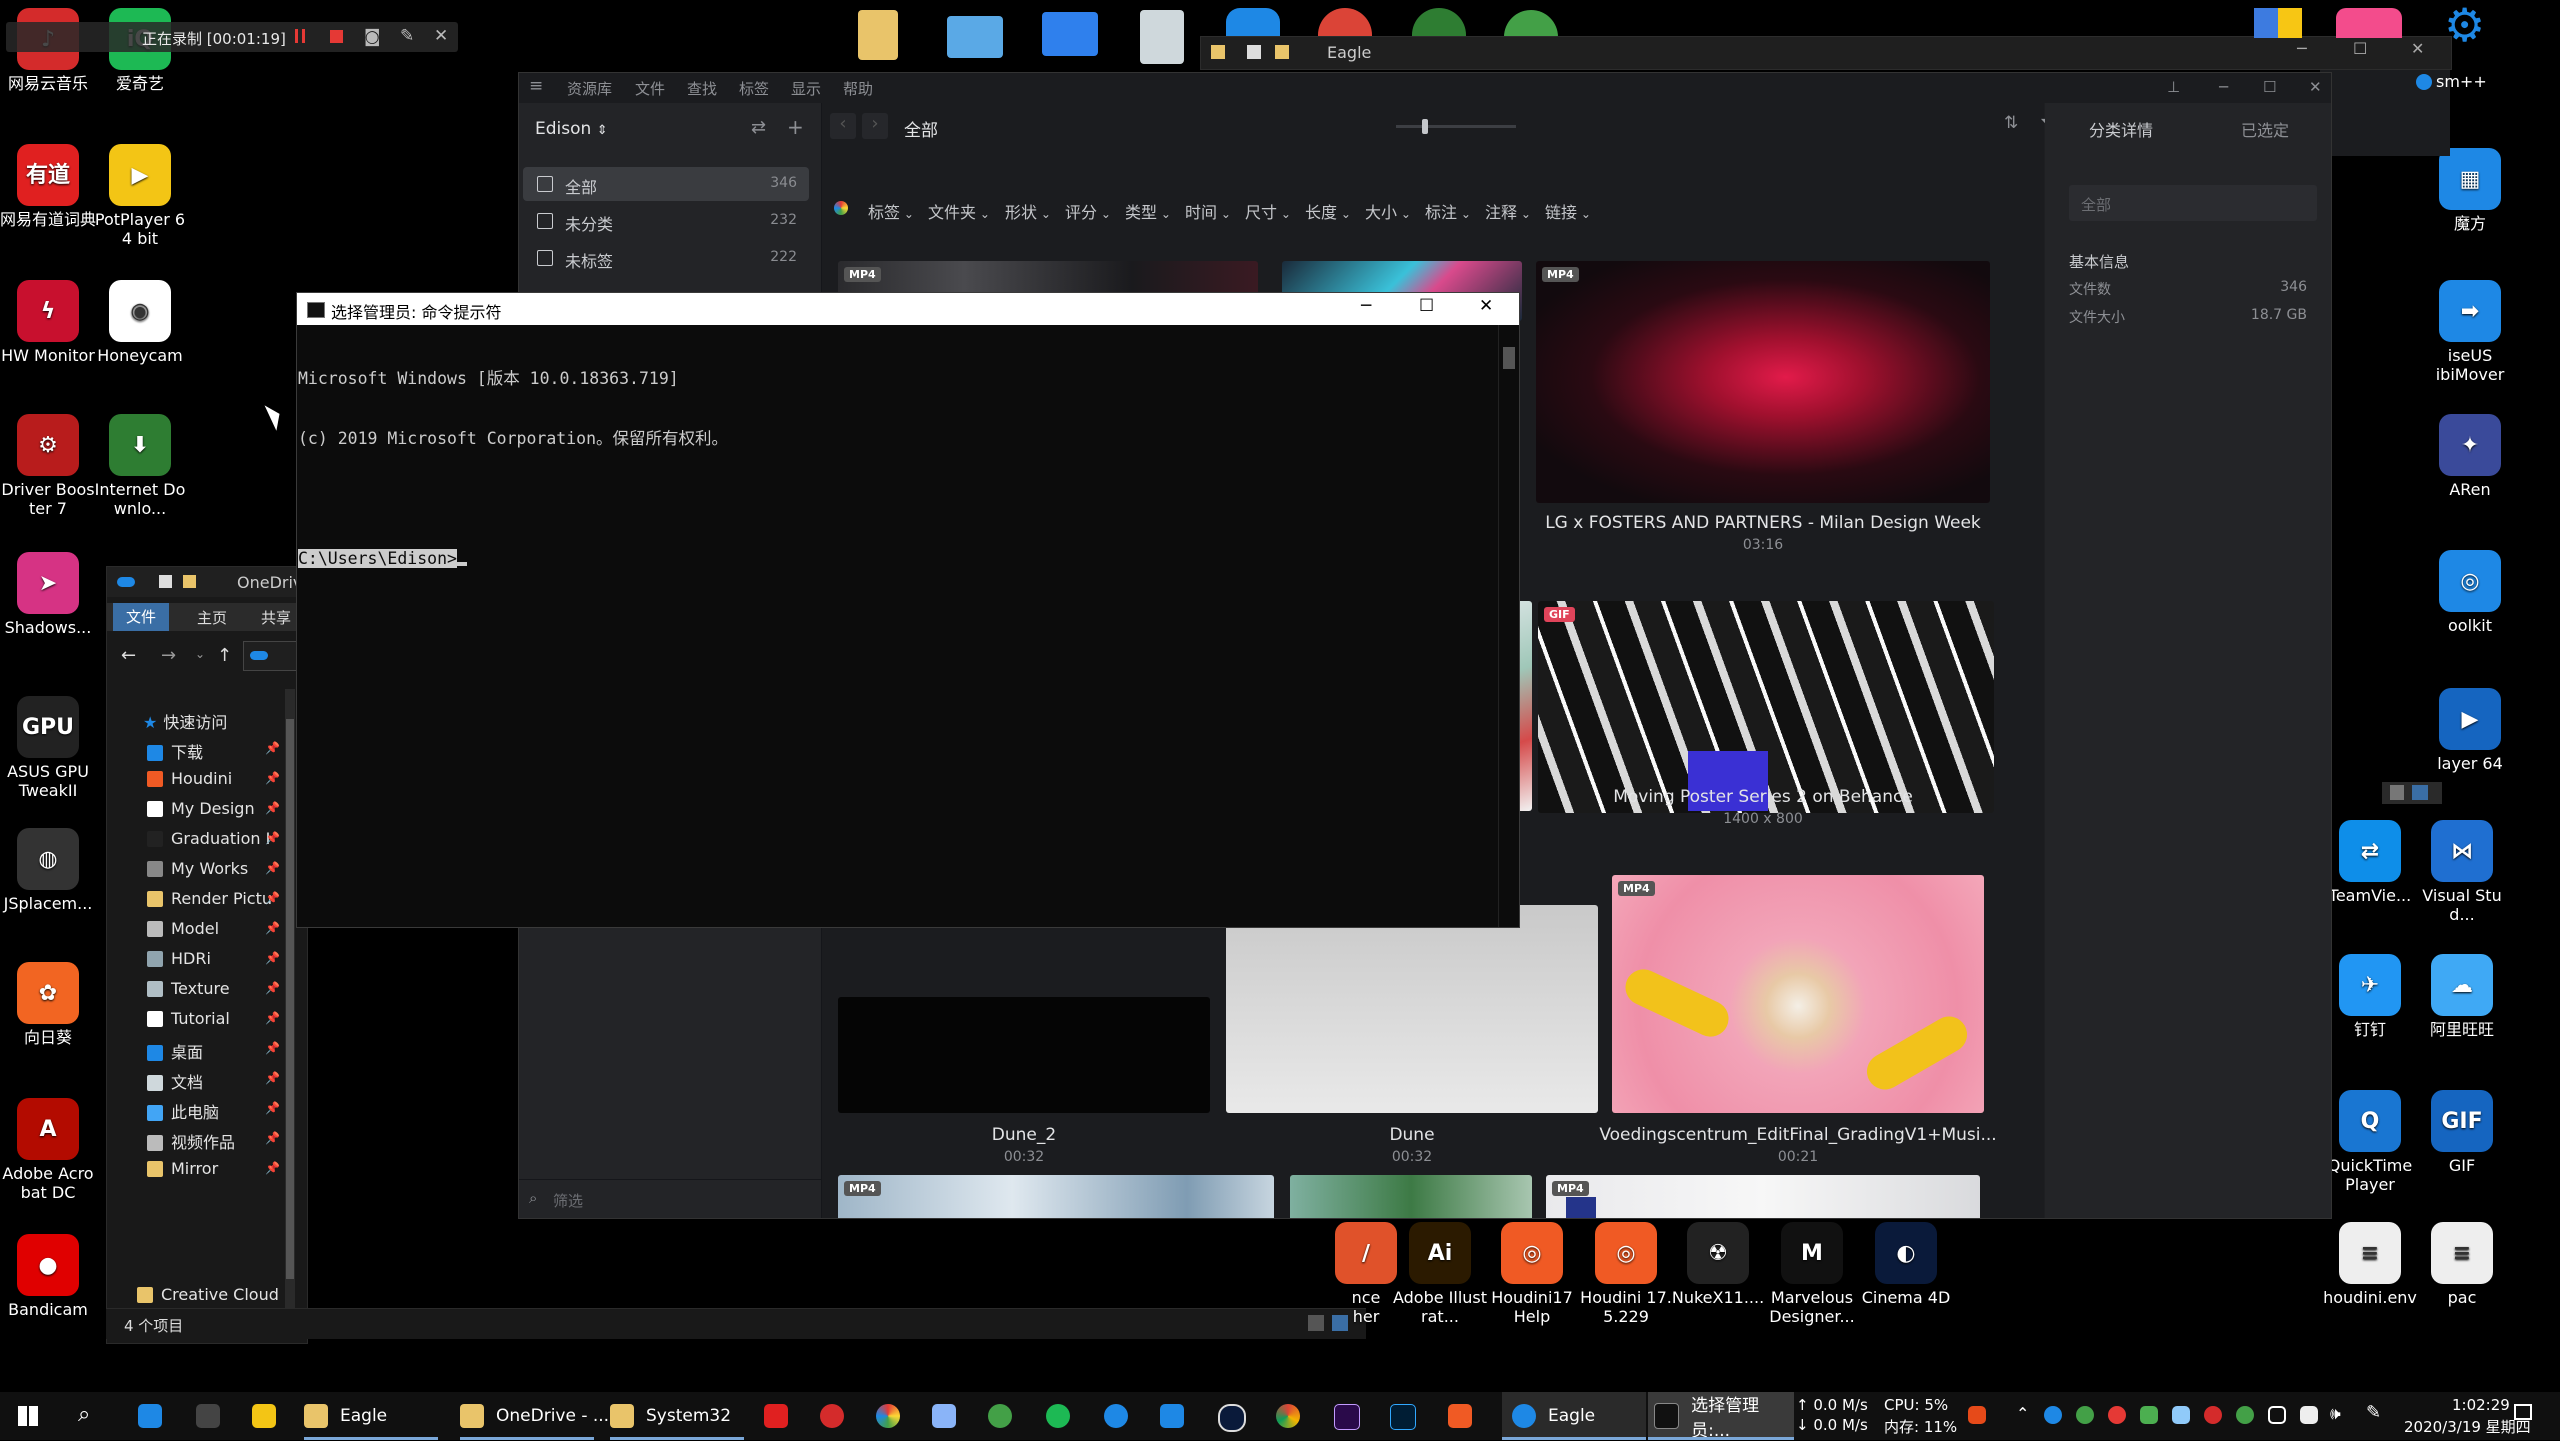 The height and width of the screenshot is (1441, 2560). Describe the element at coordinates (1411, 1196) in the screenshot. I see `thumb-greenery` at that location.